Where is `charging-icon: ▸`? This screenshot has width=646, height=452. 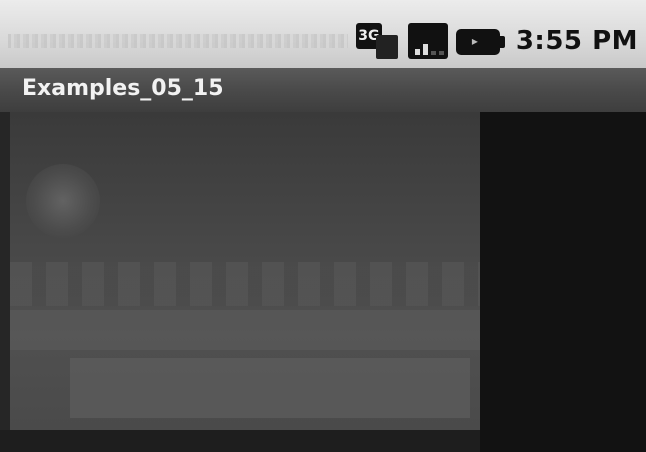
charging-icon: ▸ is located at coordinates (474, 41).